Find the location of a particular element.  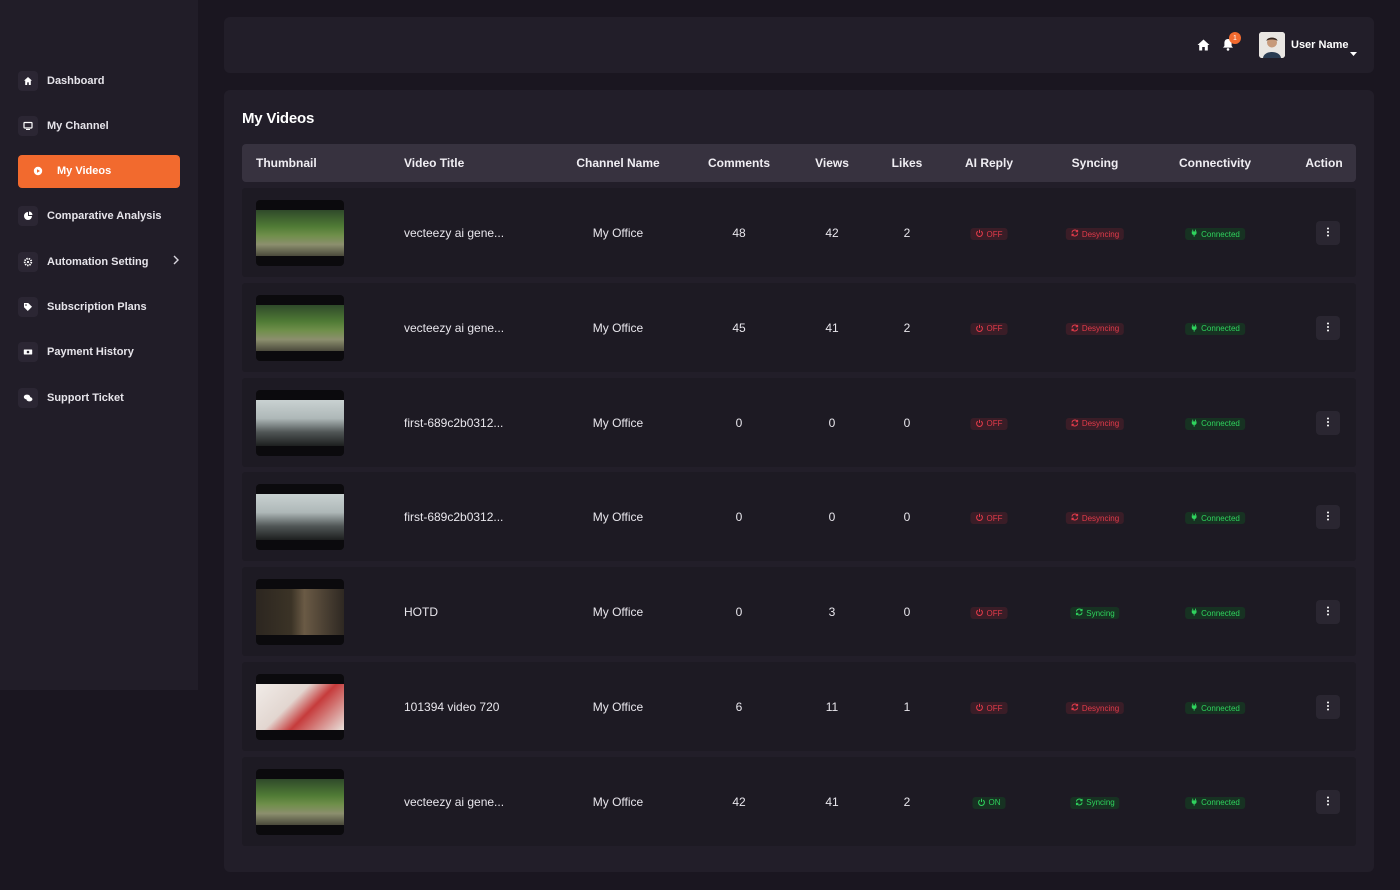

sidebar-item-automation-setting: Automation Setting is located at coordinates (99, 261).